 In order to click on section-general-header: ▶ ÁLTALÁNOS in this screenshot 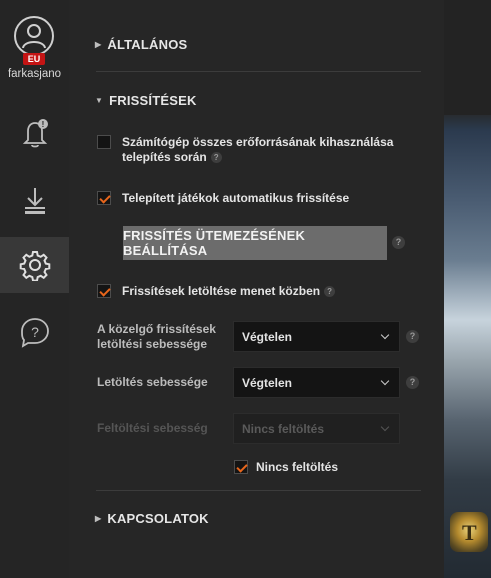, I will do `click(141, 44)`.